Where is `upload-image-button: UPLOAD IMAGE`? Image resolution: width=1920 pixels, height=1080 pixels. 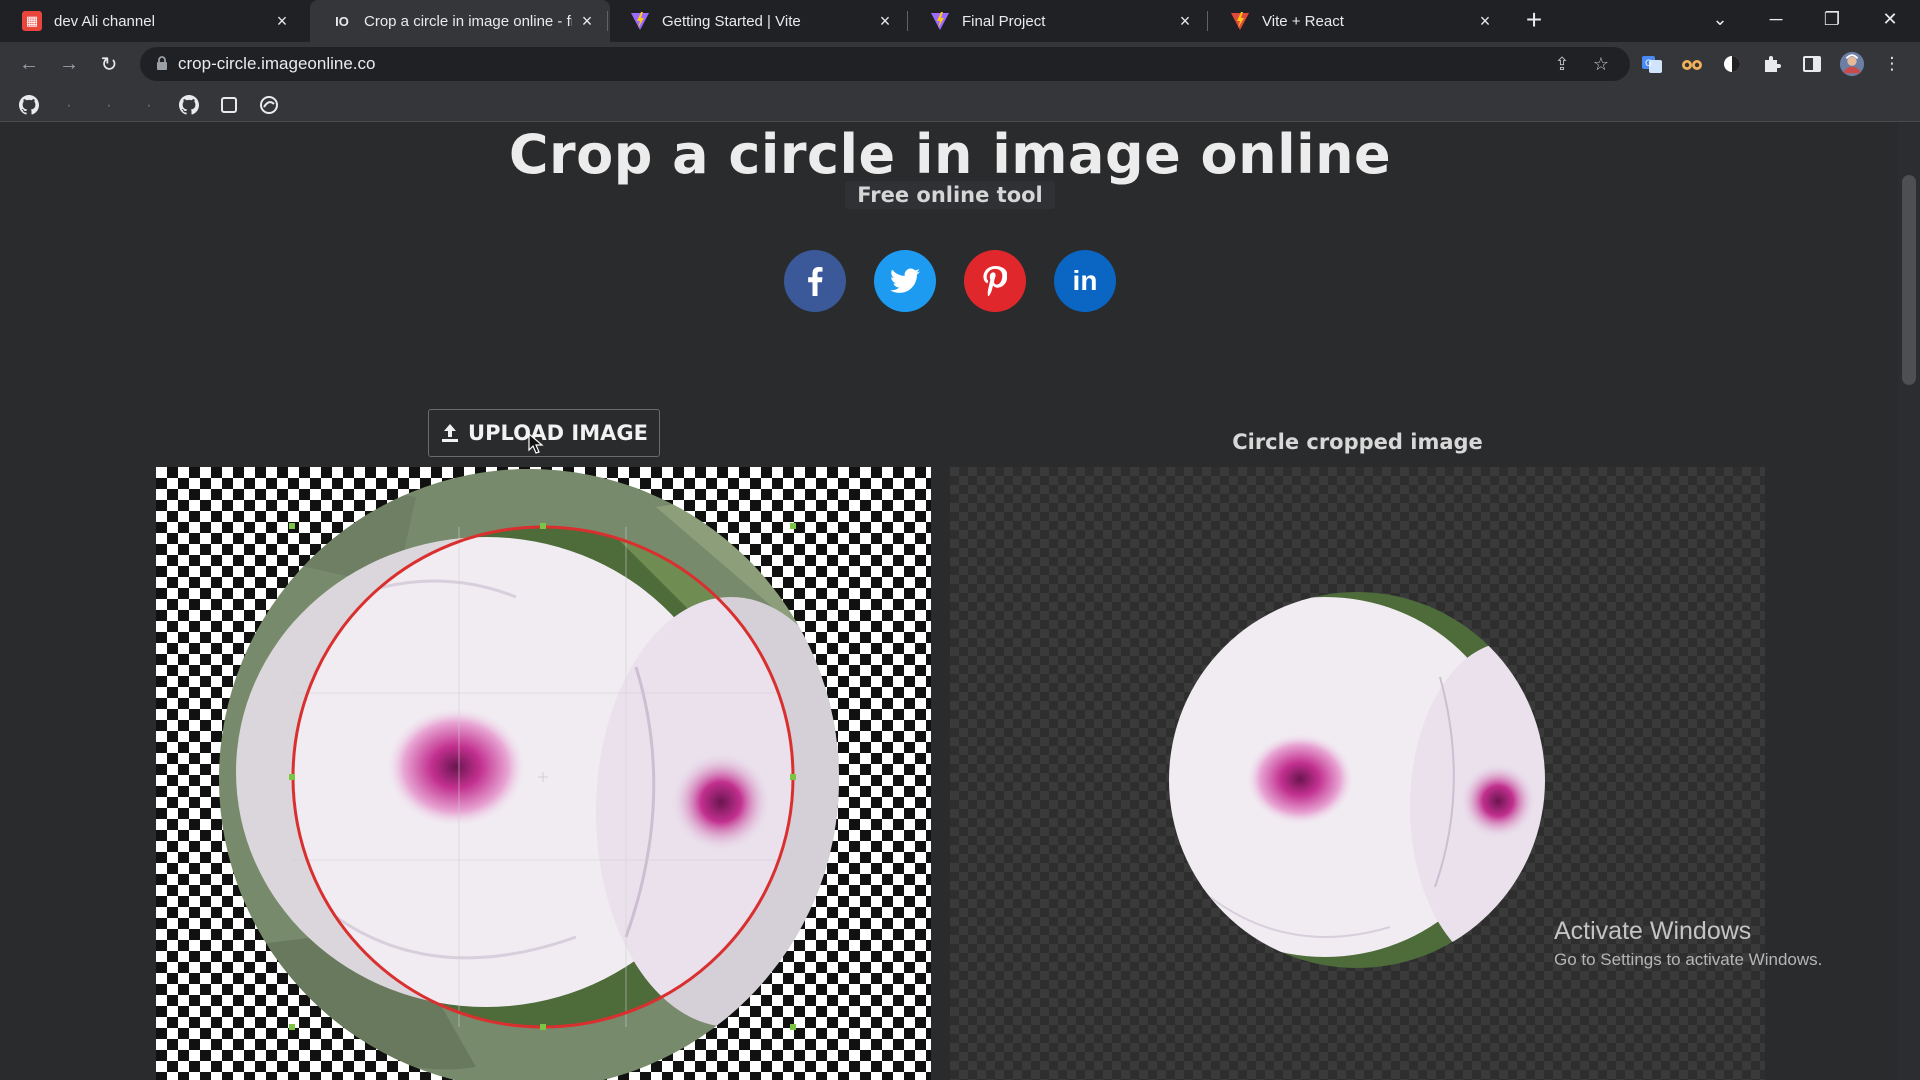 upload-image-button: UPLOAD IMAGE is located at coordinates (544, 433).